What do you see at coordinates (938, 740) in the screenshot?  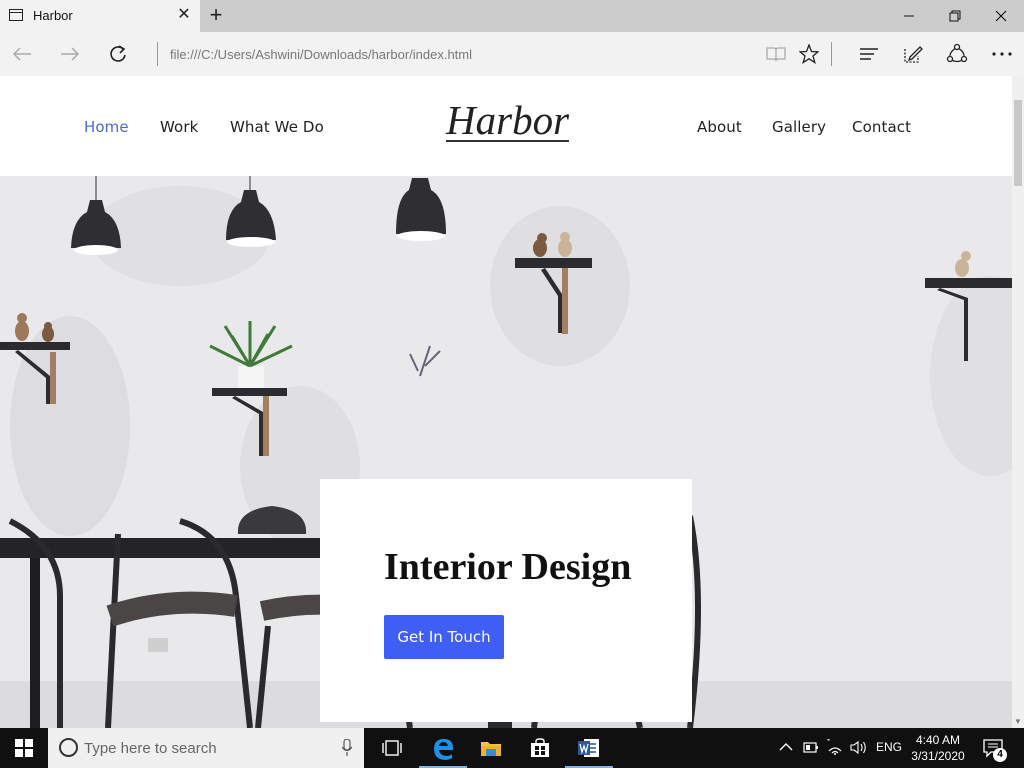 I see `clock-time: 4:40 AM` at bounding box center [938, 740].